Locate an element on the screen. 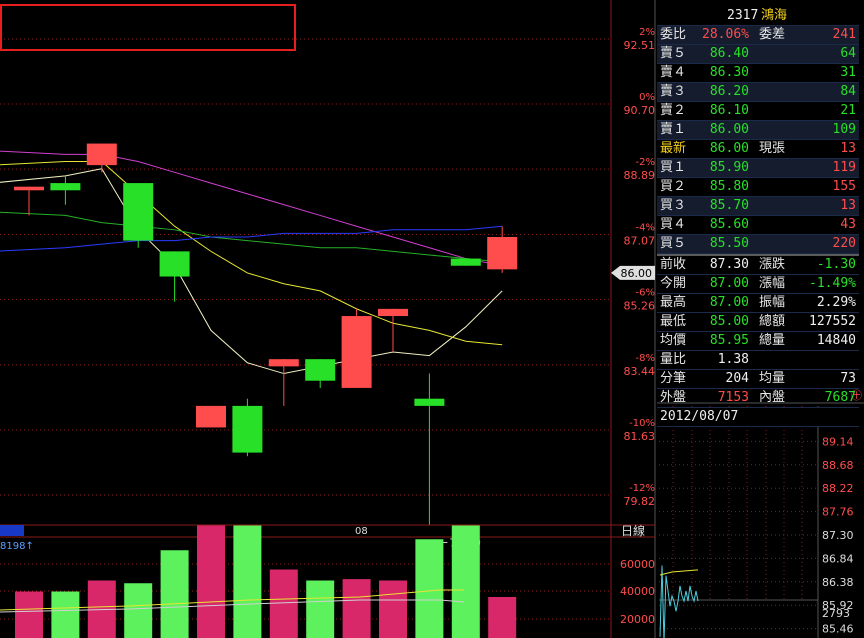 The width and height of the screenshot is (864, 638). bid-row: 買３ 85.70 13 is located at coordinates (758, 206).